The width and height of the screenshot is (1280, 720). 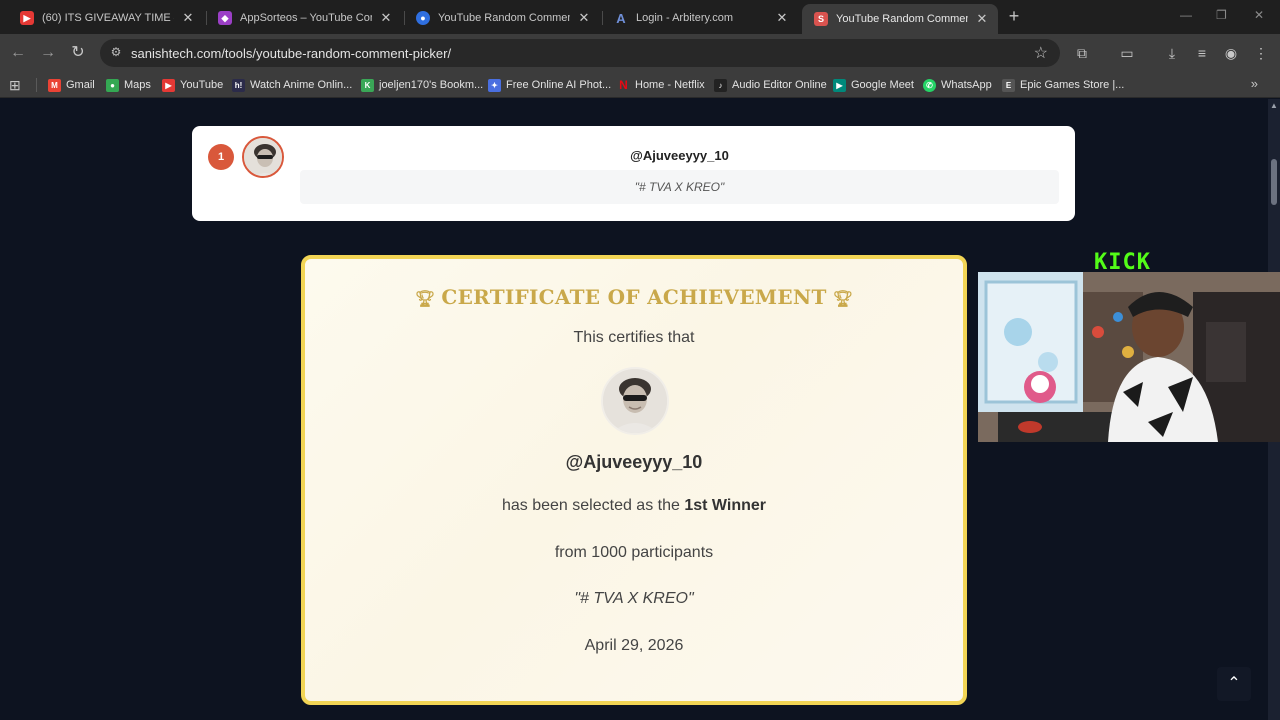 What do you see at coordinates (670, 85) in the screenshot?
I see `bookmark-label: Home - Netflix` at bounding box center [670, 85].